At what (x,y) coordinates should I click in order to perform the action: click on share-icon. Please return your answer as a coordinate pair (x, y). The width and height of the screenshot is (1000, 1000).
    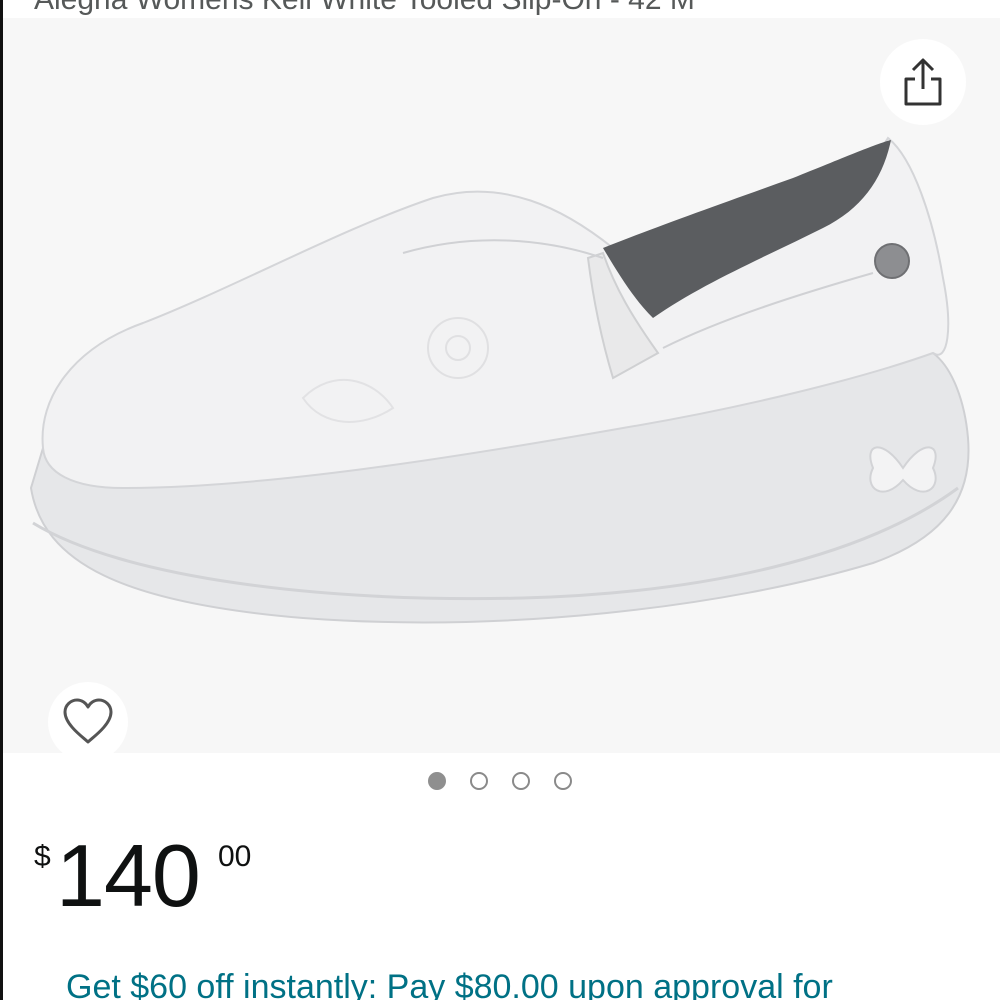
    Looking at the image, I should click on (923, 82).